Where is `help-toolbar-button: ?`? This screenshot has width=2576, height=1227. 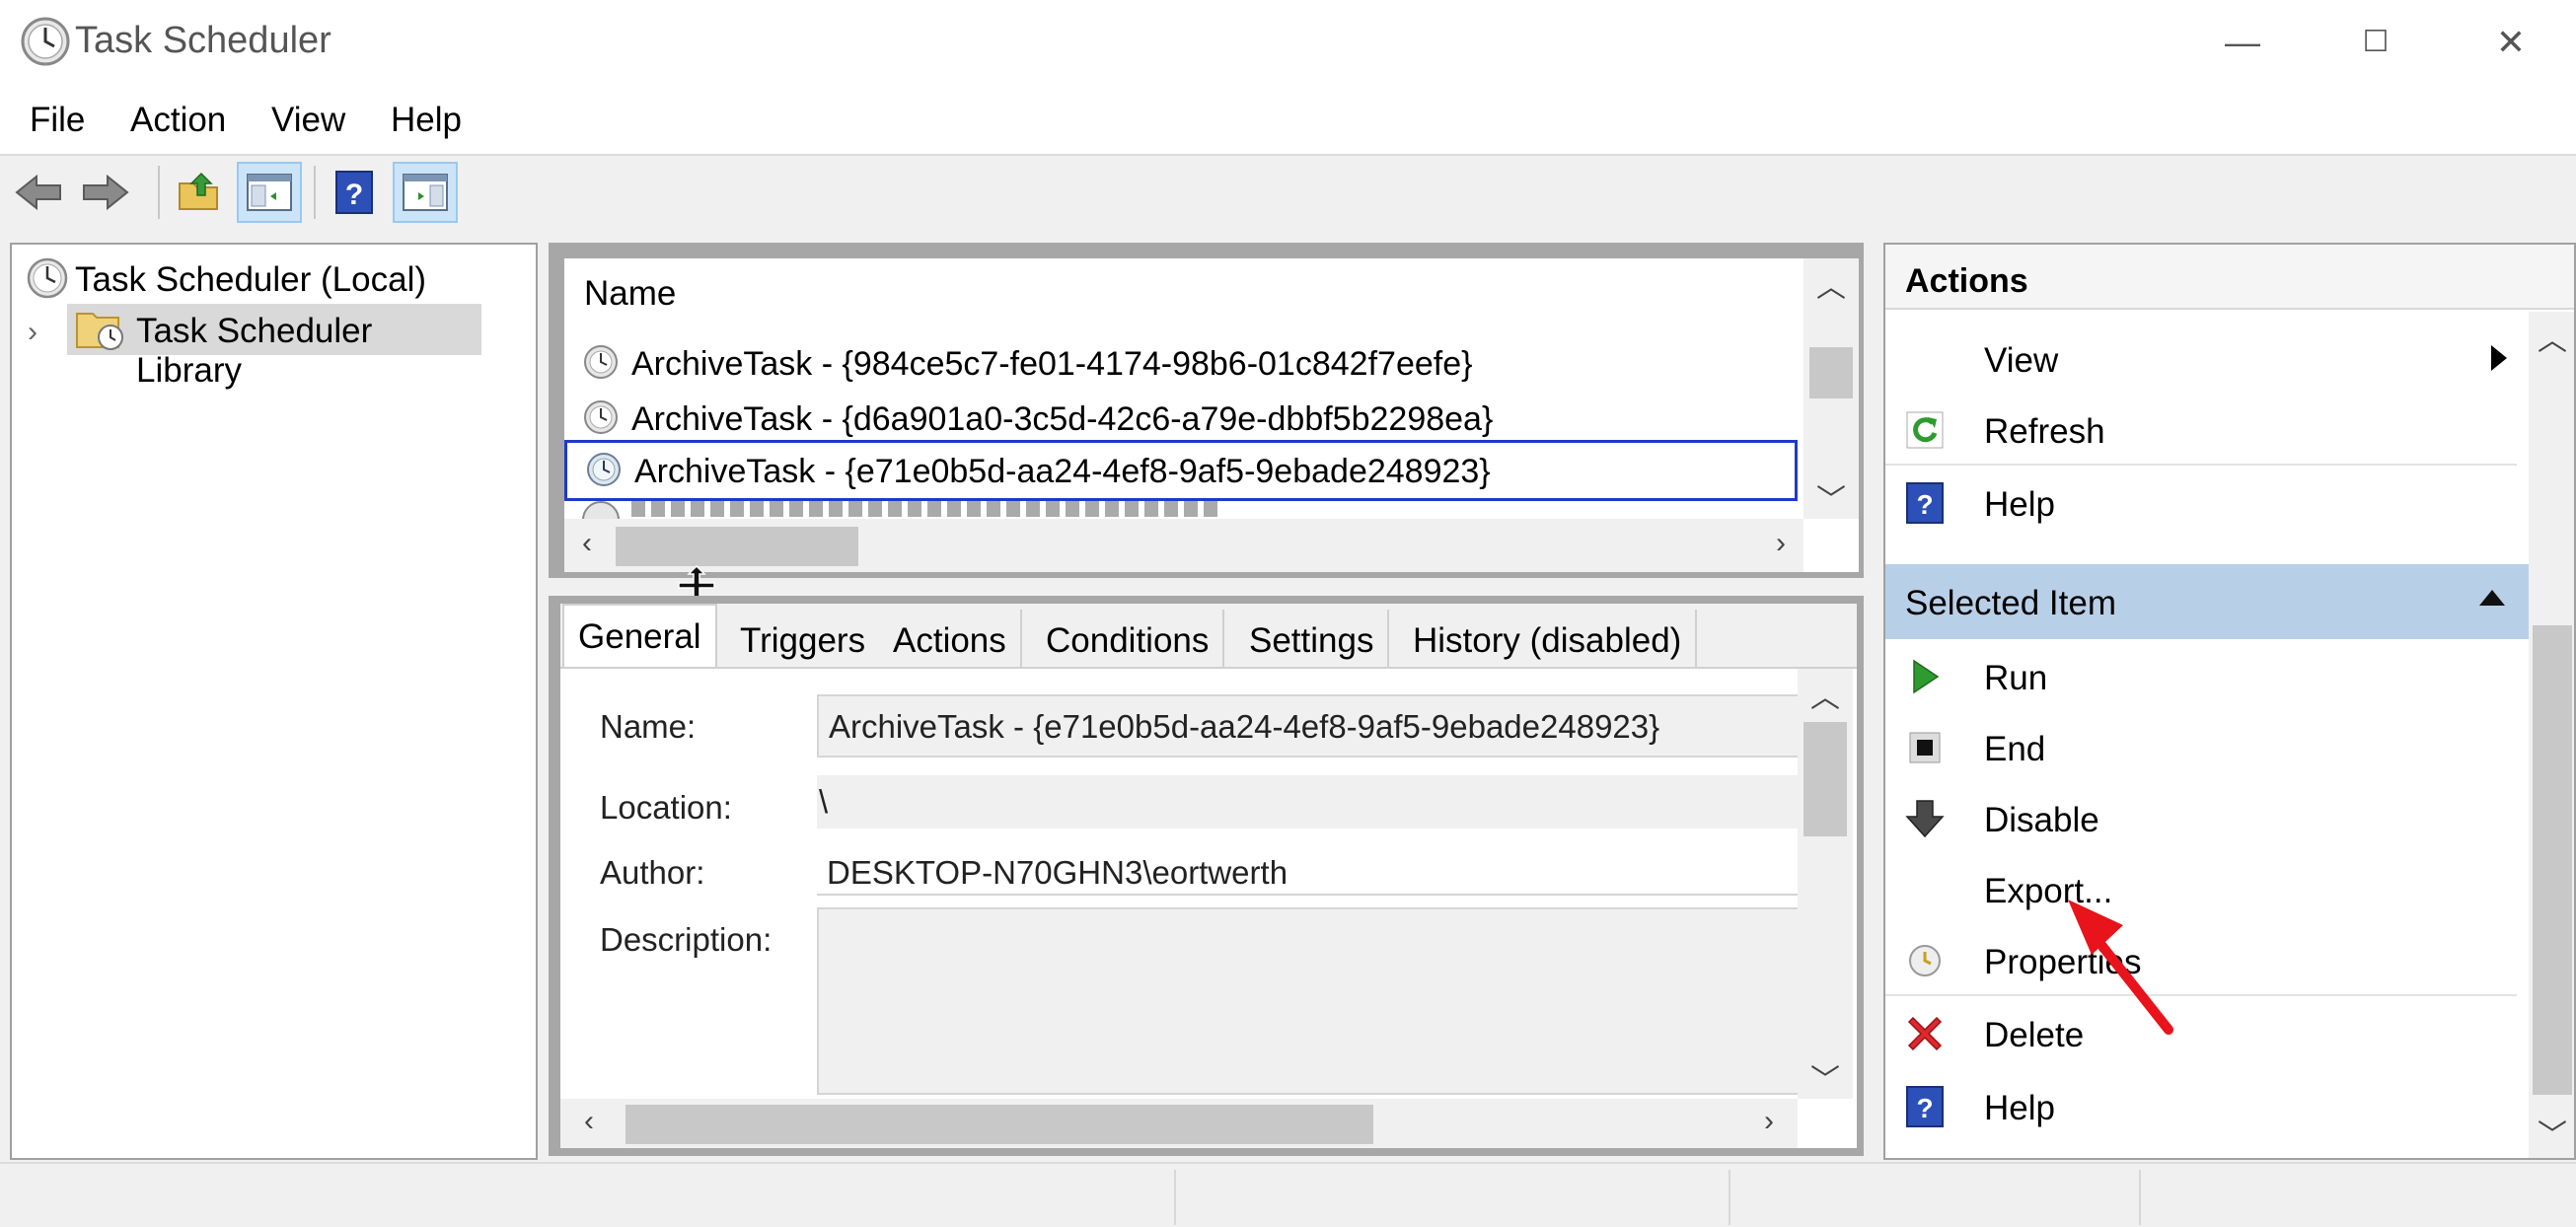
help-toolbar-button: ? is located at coordinates (354, 192).